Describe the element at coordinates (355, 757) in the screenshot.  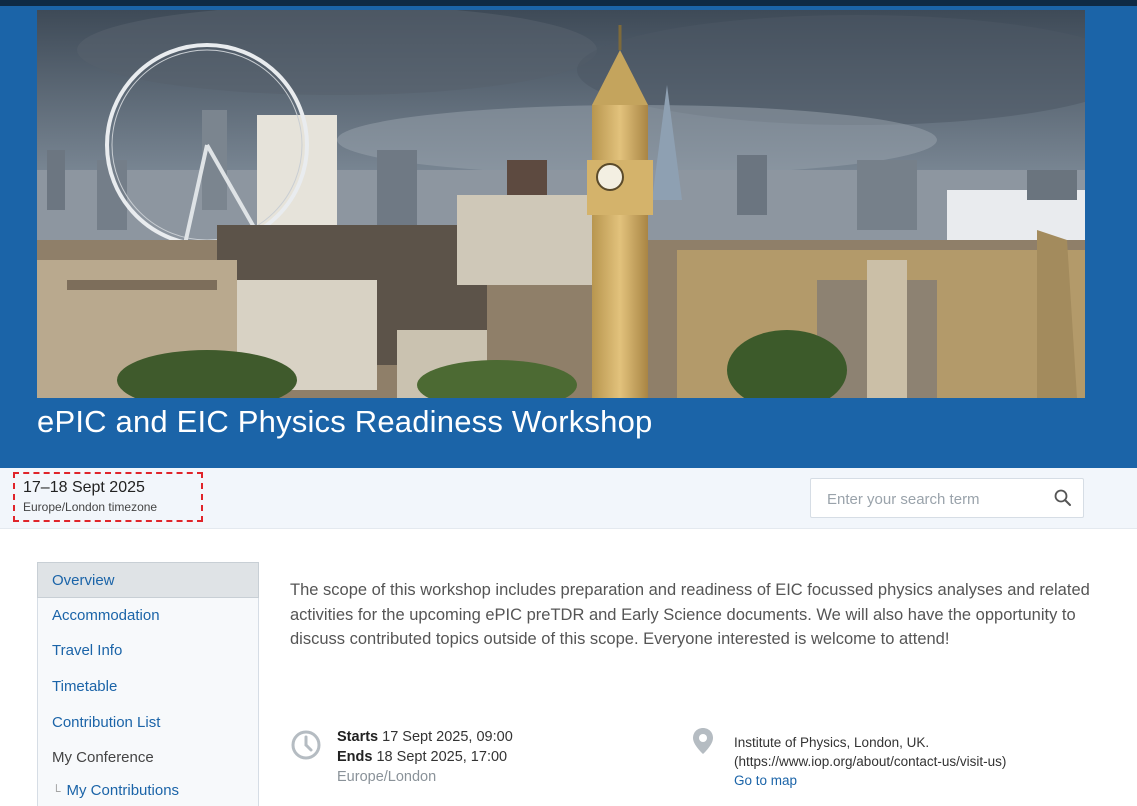
I see `ends-label: Ends` at that location.